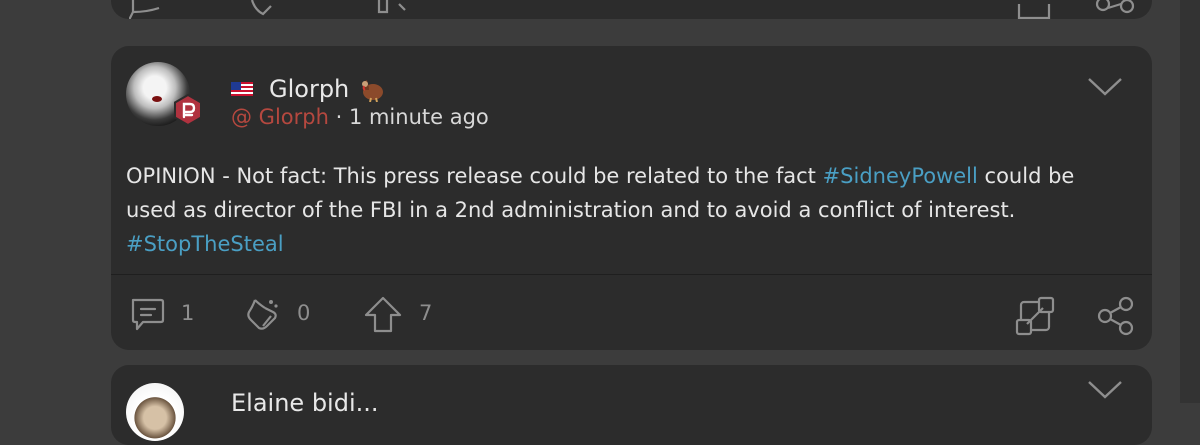 The width and height of the screenshot is (1200, 445). Describe the element at coordinates (288, 314) in the screenshot. I see `echo-button: 0` at that location.